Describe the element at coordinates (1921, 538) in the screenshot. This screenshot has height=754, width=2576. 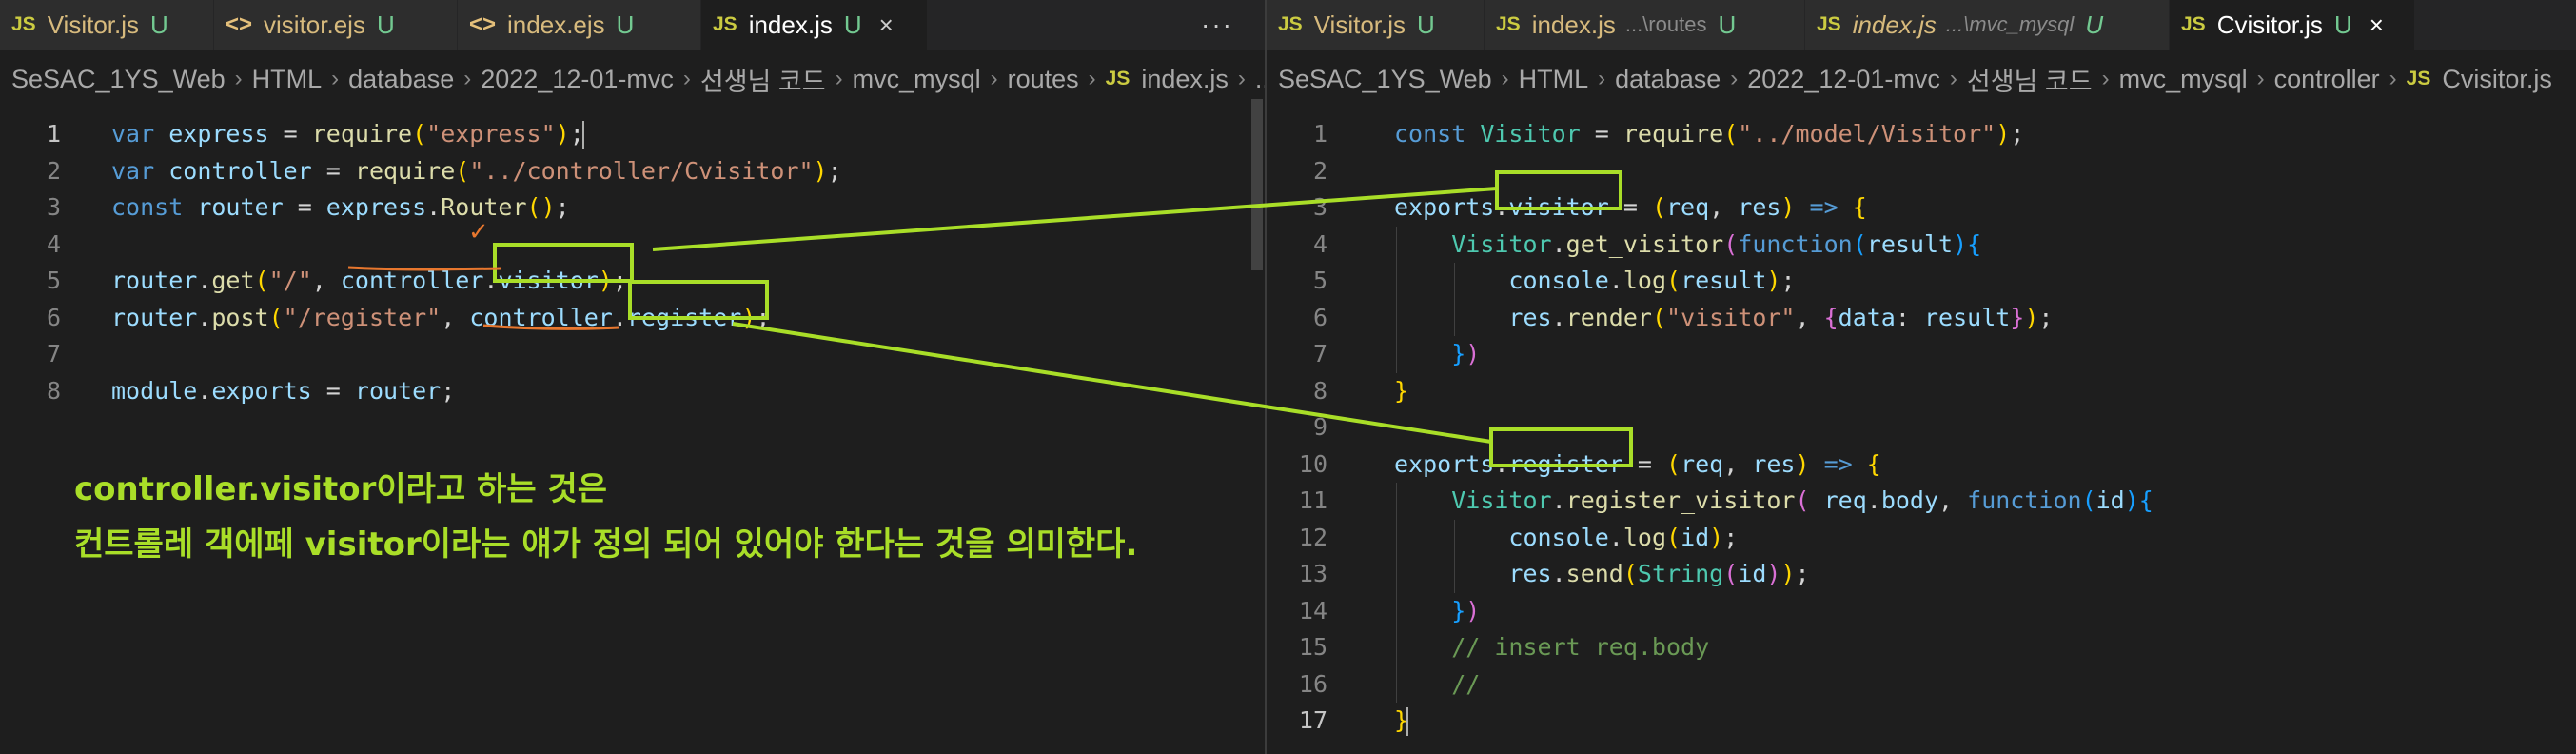
I see `code-line: 12 console.log(id);` at that location.